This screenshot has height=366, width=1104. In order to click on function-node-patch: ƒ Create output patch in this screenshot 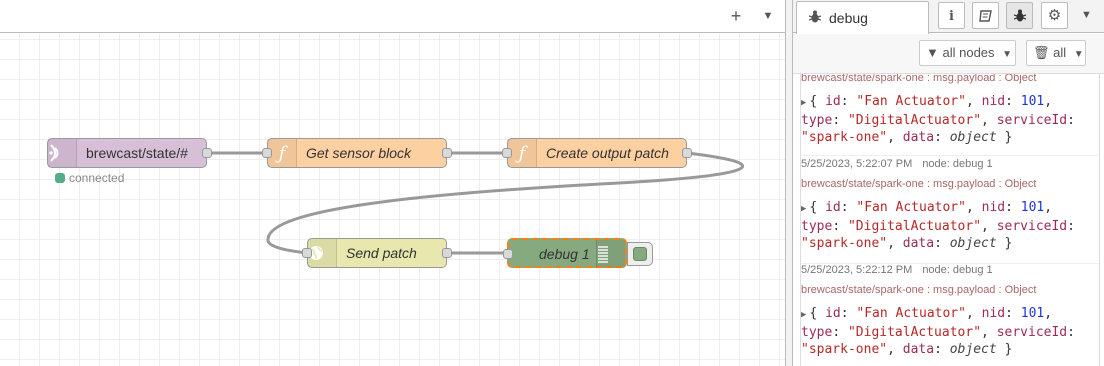, I will do `click(597, 153)`.